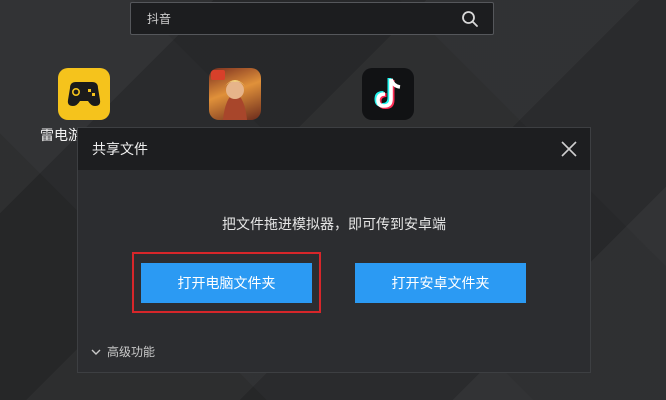 The width and height of the screenshot is (666, 400). I want to click on app-leidian-icon, so click(84, 94).